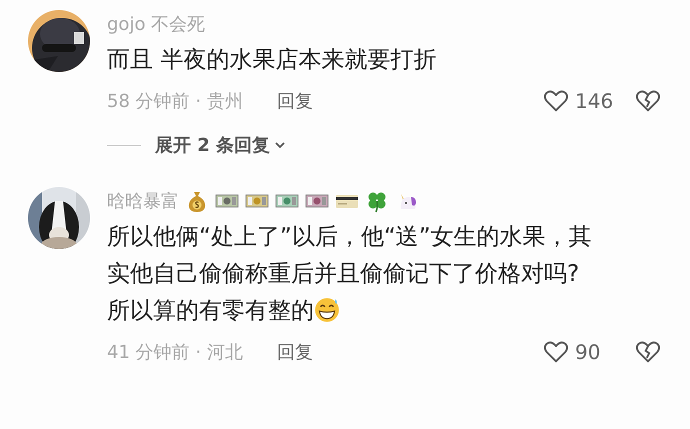 The height and width of the screenshot is (429, 690). Describe the element at coordinates (588, 352) in the screenshot. I see `like-button: 90` at that location.